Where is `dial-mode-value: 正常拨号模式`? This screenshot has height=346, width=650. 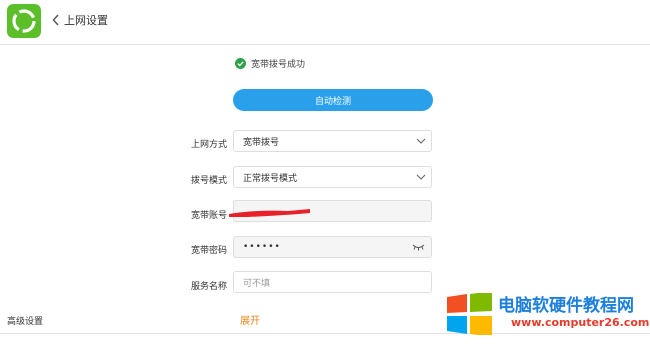
dial-mode-value: 正常拨号模式 is located at coordinates (270, 178).